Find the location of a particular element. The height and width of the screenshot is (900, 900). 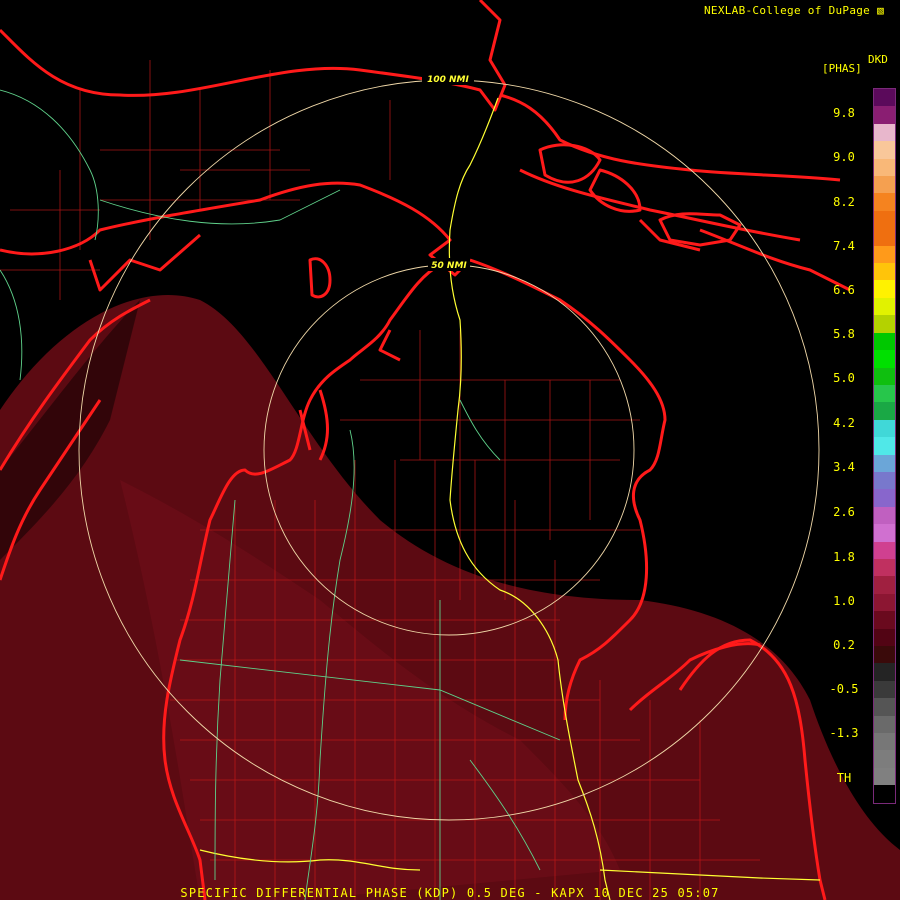

color-scale-tick-label: 5.8 is located at coordinates (844, 334).